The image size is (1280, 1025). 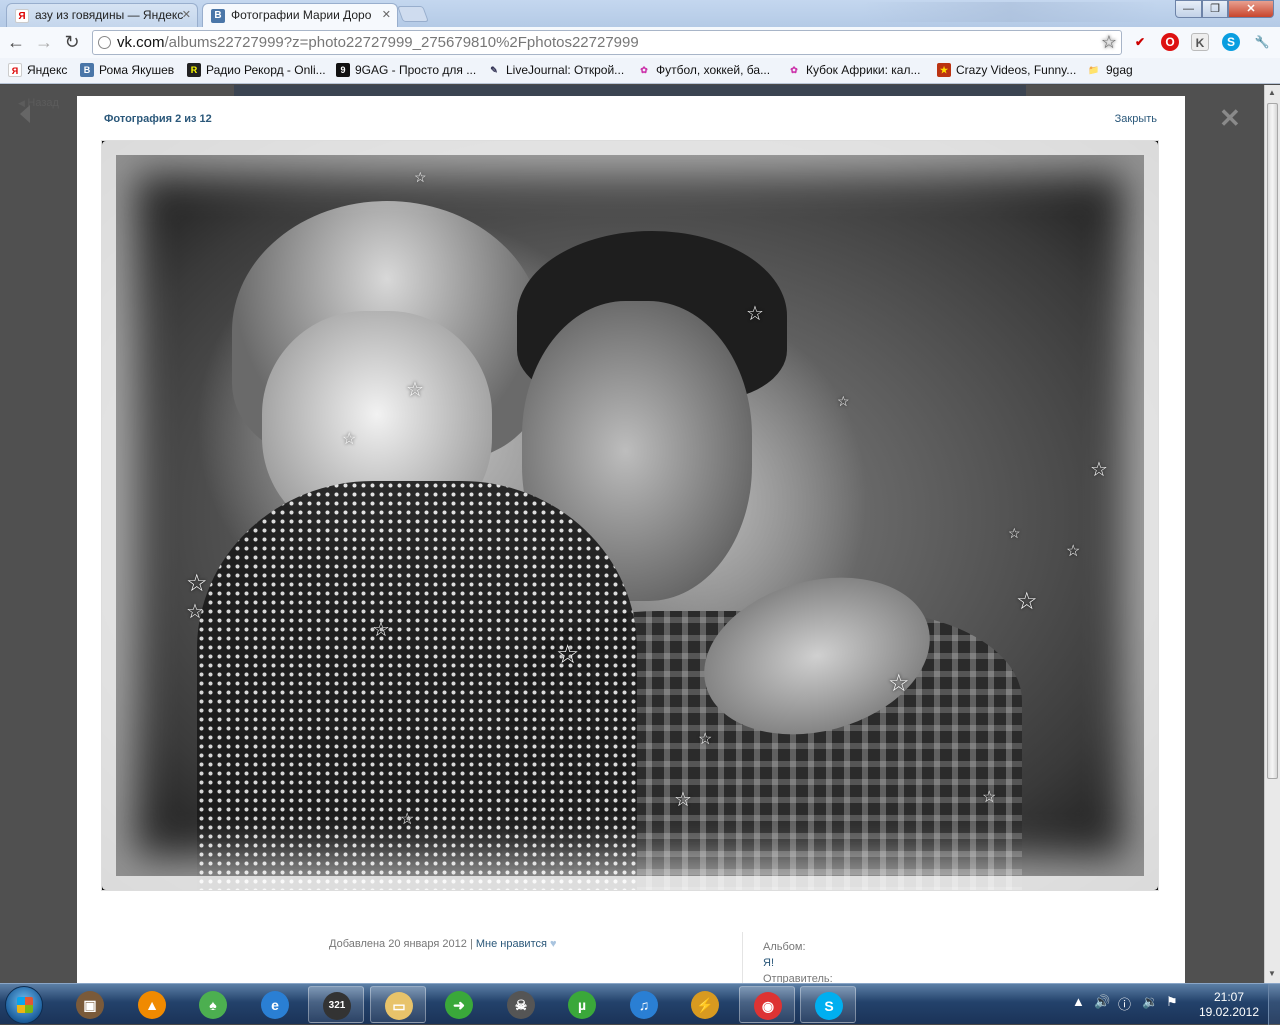 I want to click on tab-title: Фотографии Марии Доро, so click(x=301, y=15).